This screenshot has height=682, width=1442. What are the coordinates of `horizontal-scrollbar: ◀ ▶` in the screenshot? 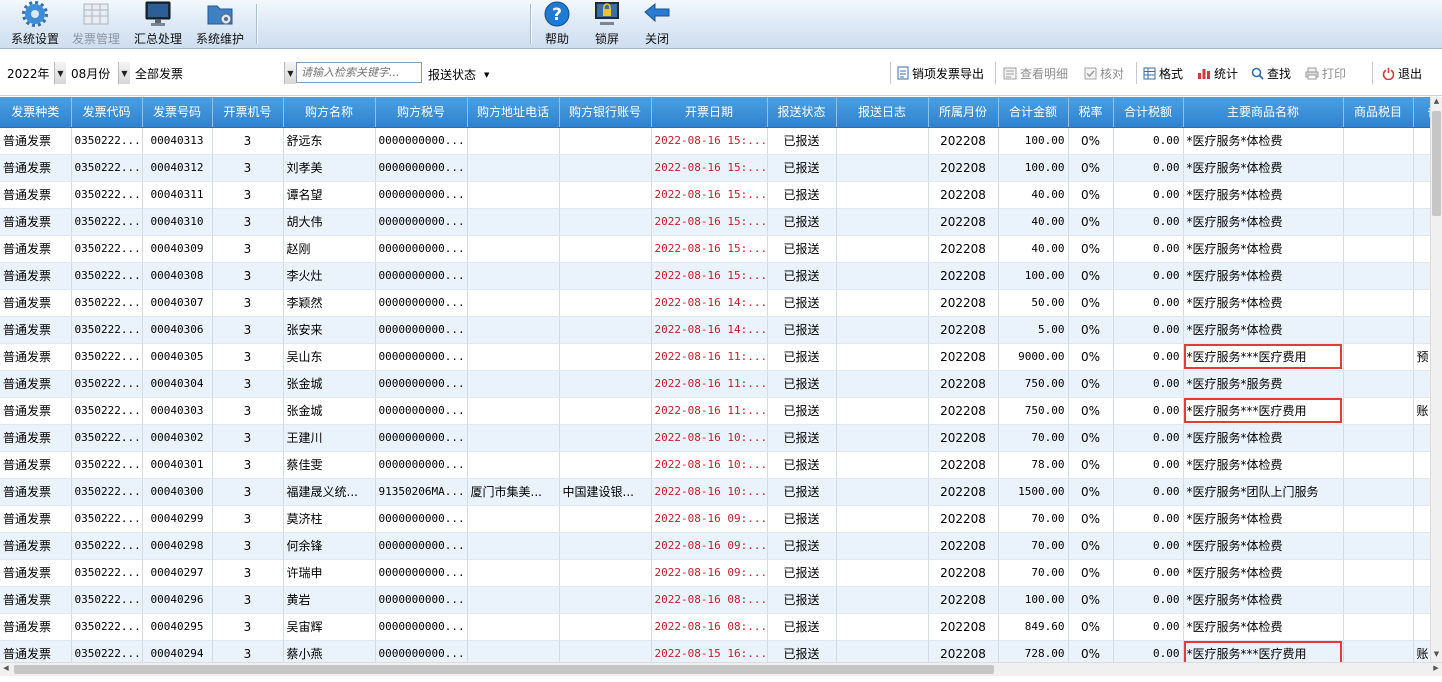 It's located at (721, 669).